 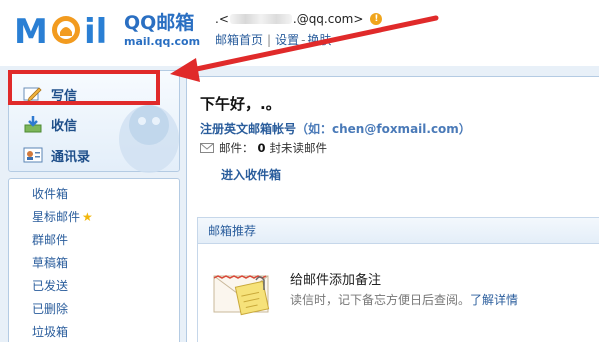 I want to click on contacts-button: 通讯录, so click(x=56, y=155).